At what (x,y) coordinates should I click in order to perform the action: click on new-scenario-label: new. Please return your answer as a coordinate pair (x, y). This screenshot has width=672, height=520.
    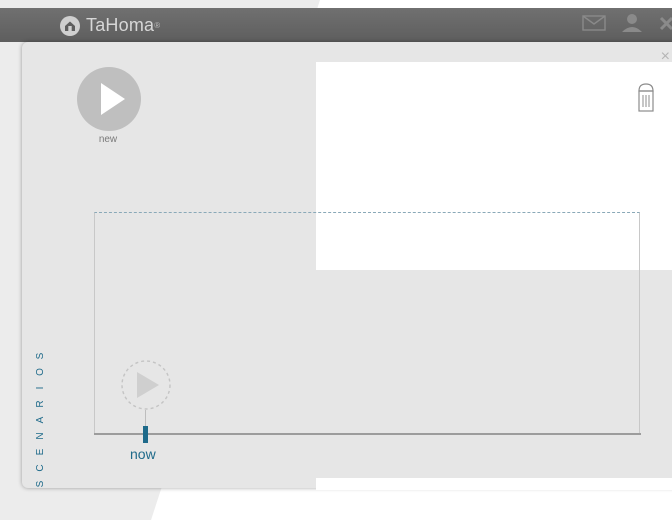
    Looking at the image, I should click on (108, 139).